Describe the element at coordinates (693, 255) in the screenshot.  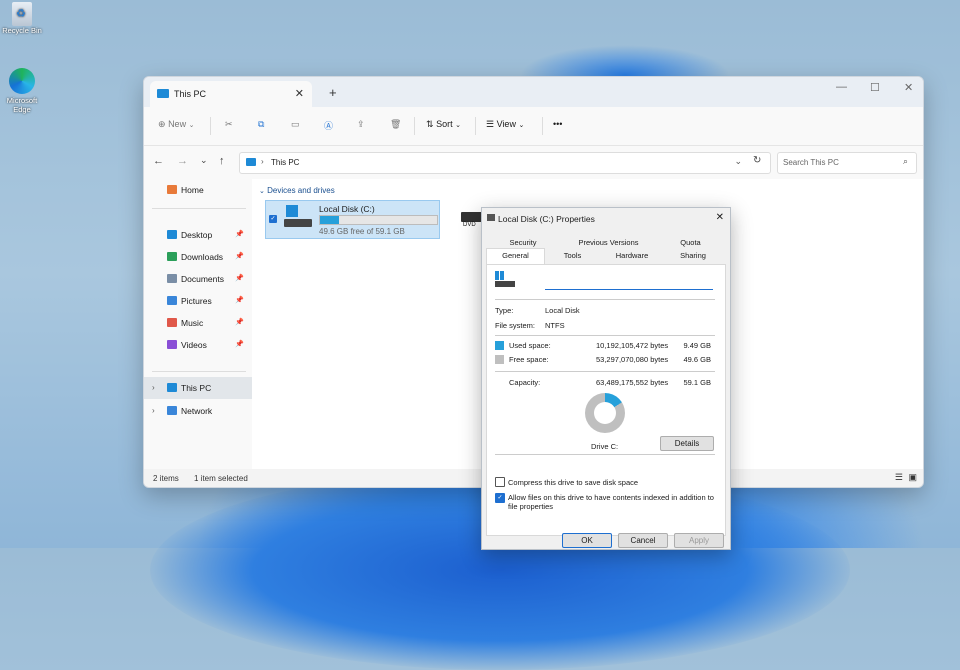
I see `tab-sharing: Sharing` at that location.